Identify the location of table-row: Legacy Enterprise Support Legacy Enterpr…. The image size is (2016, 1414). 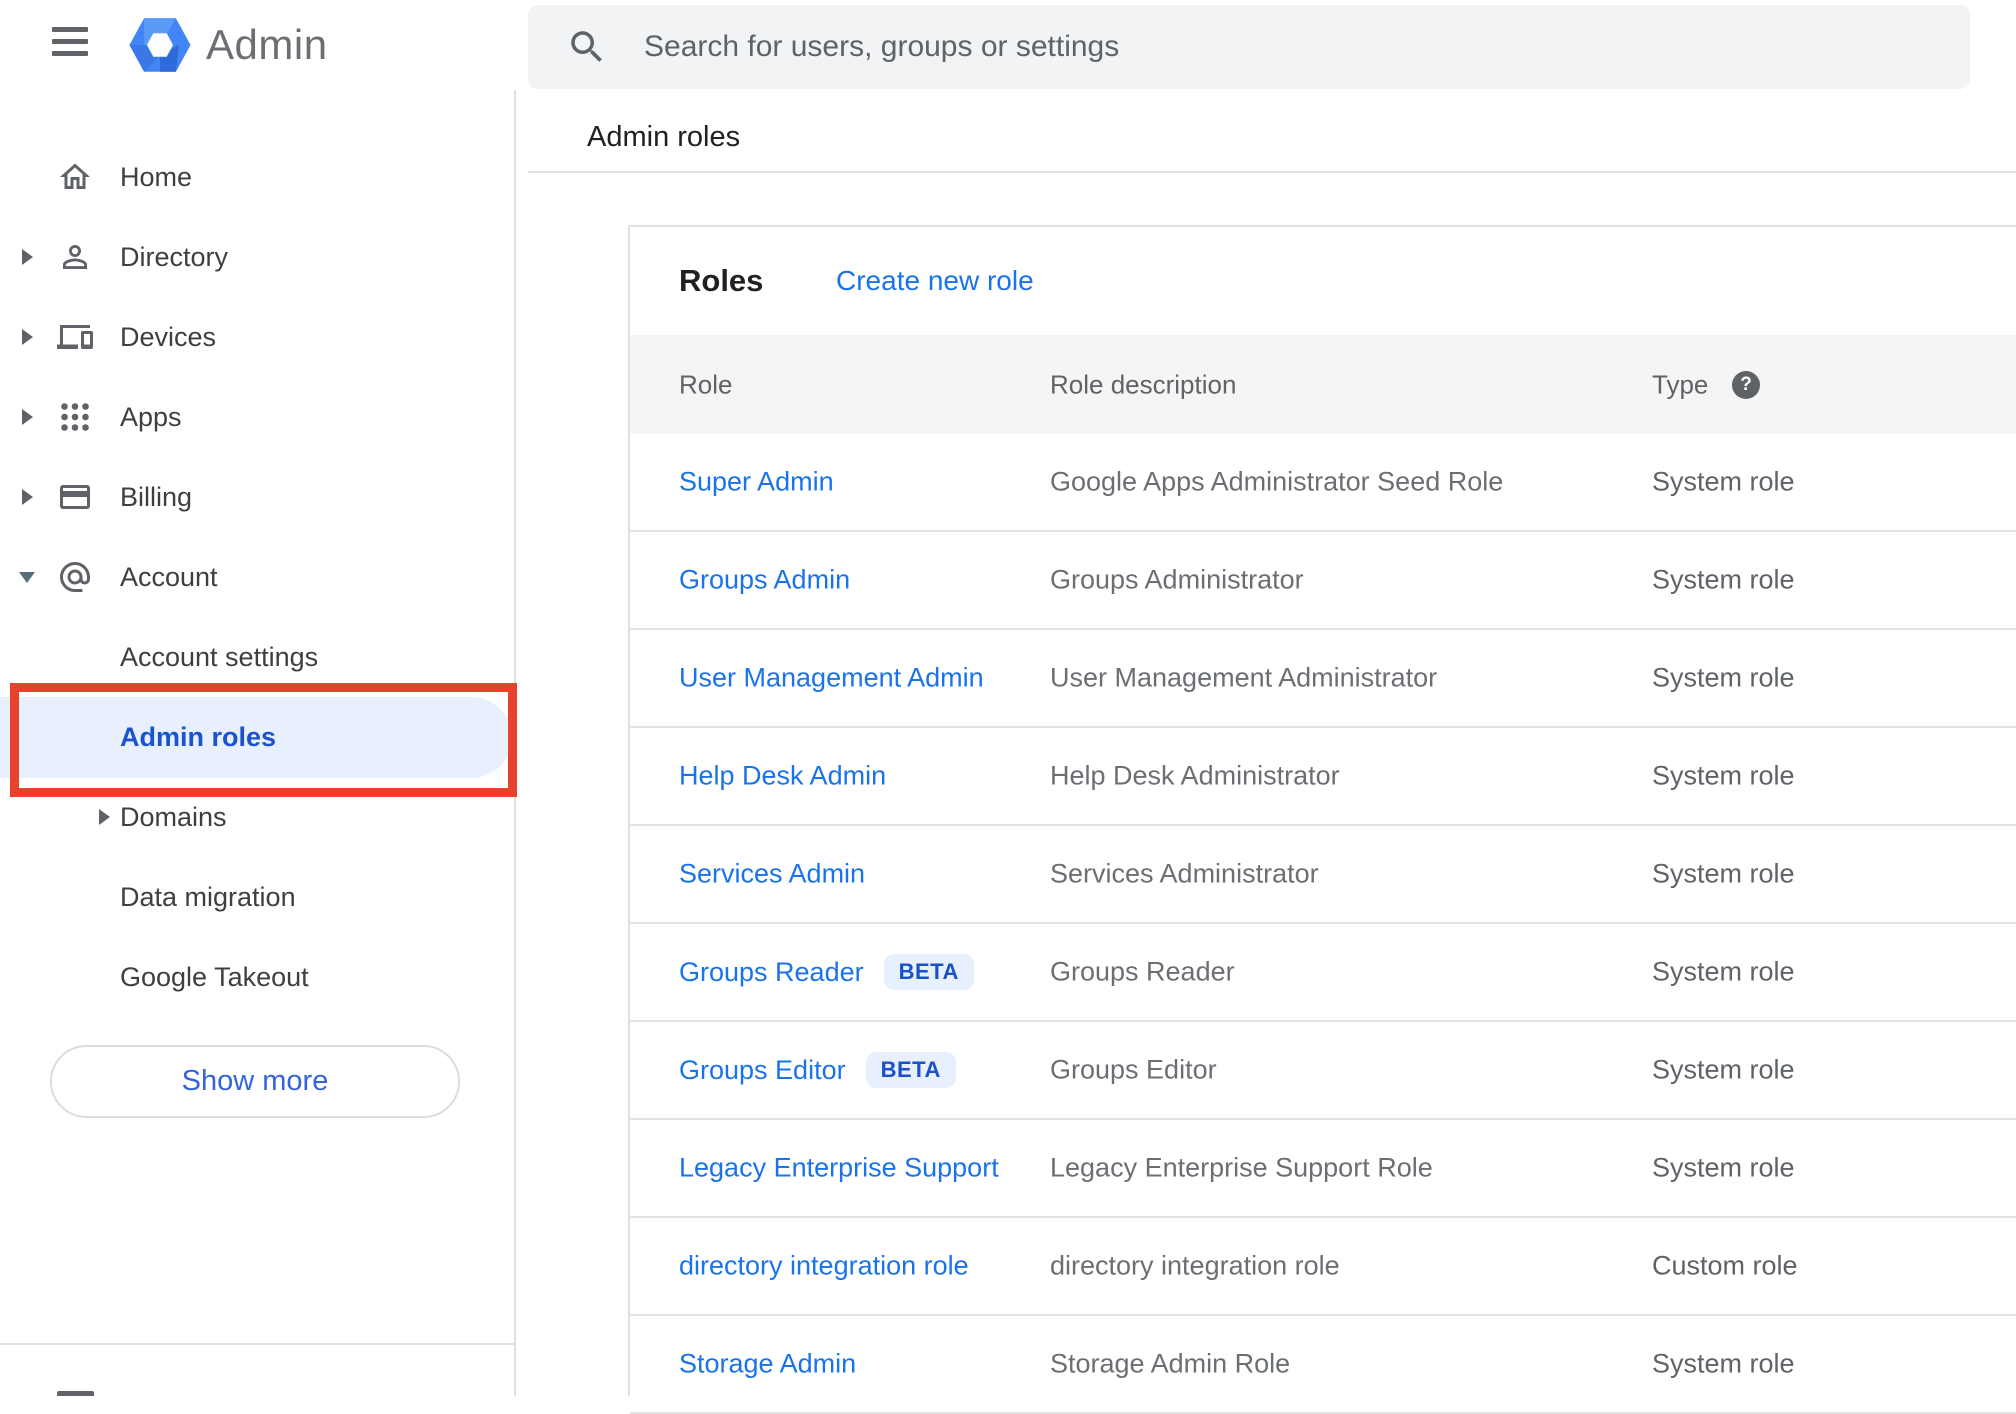
(1323, 1169).